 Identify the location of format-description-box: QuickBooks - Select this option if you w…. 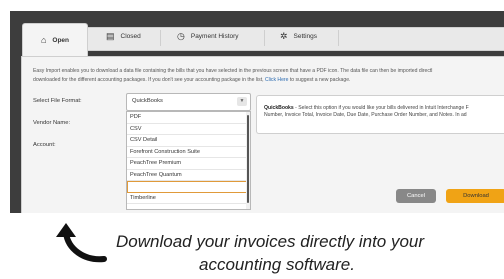
(380, 114).